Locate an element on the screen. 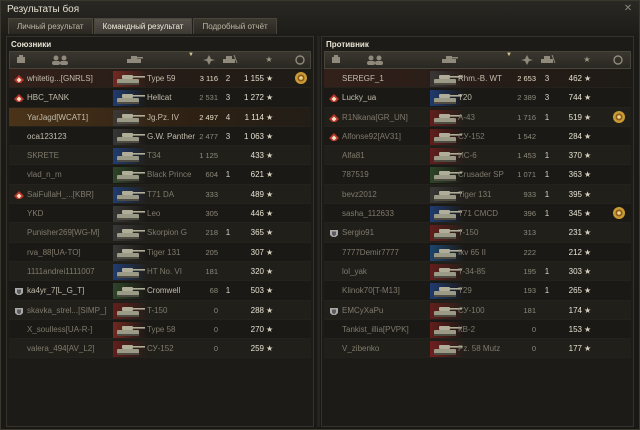  experience-value: 519 is located at coordinates (575, 117).